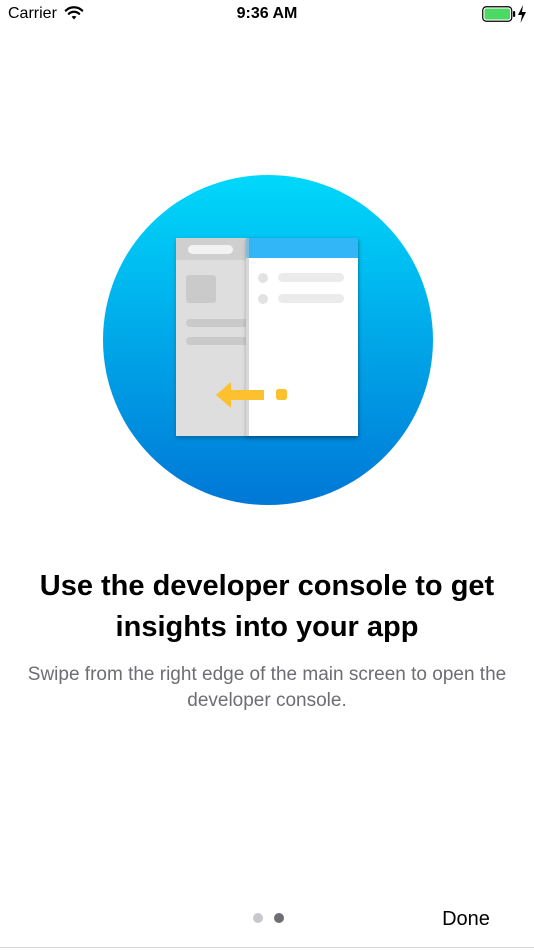 Image resolution: width=534 pixels, height=950 pixels. I want to click on status-bar: Carrier 9:36 AM, so click(267, 14).